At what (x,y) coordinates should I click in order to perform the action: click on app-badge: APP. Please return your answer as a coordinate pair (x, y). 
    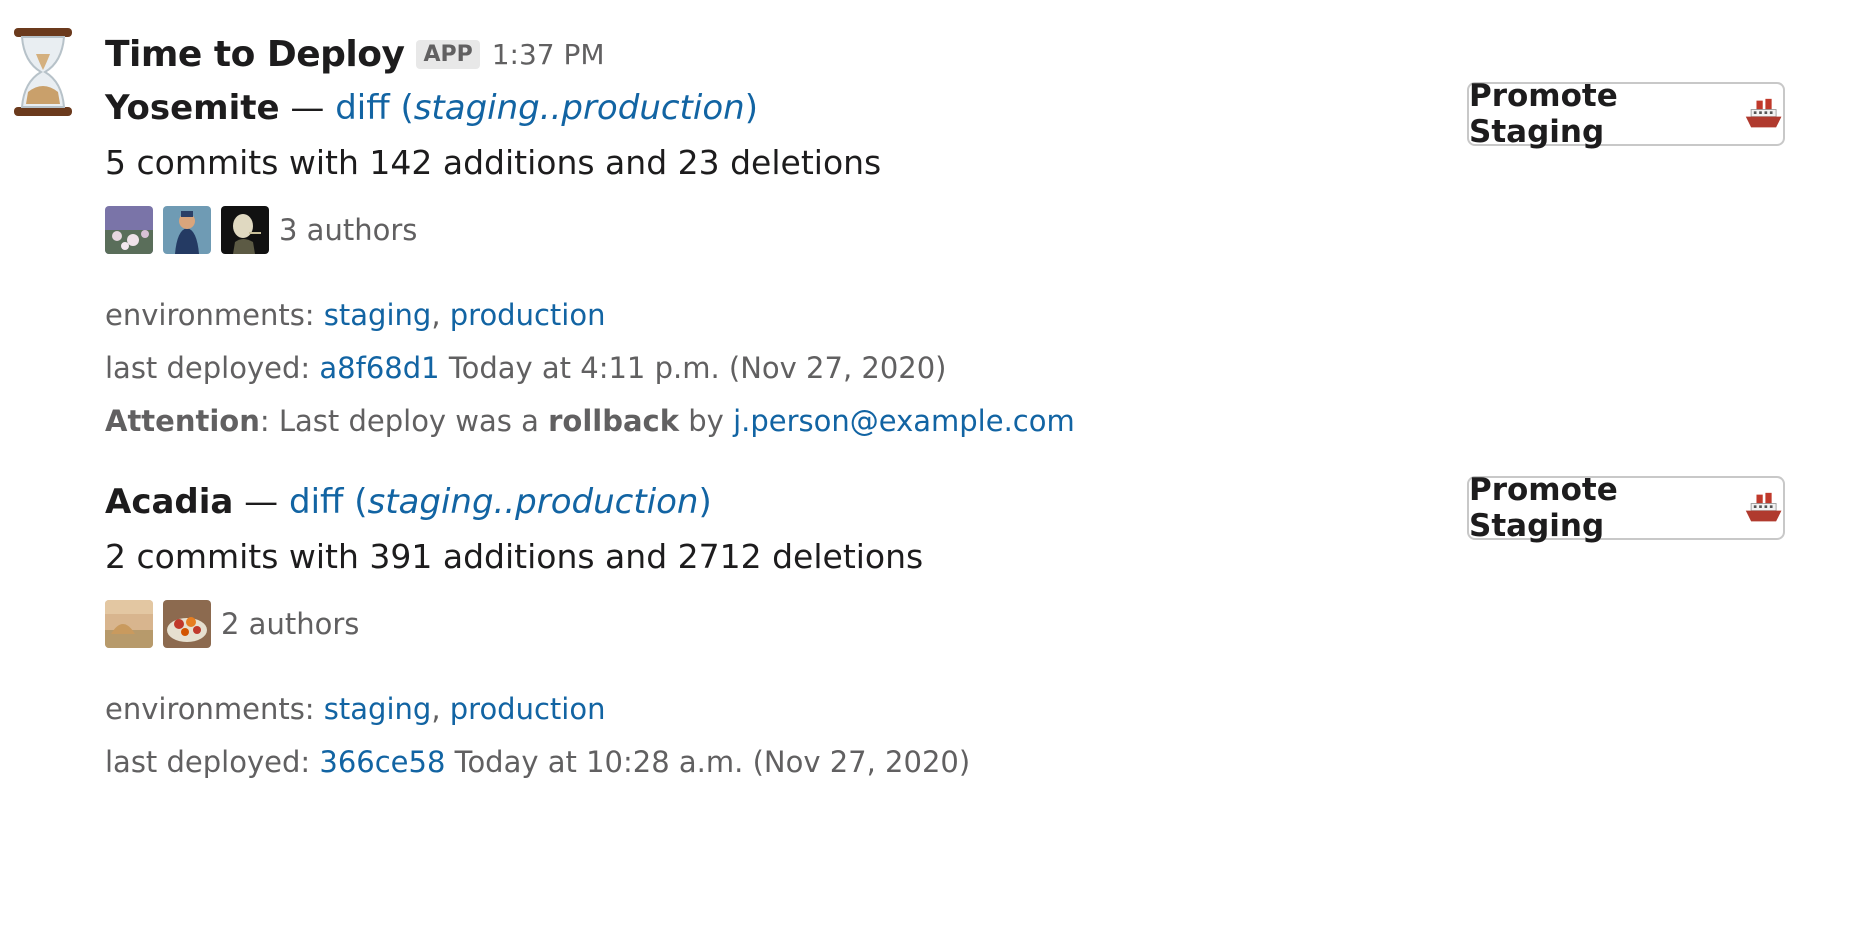
    Looking at the image, I should click on (448, 54).